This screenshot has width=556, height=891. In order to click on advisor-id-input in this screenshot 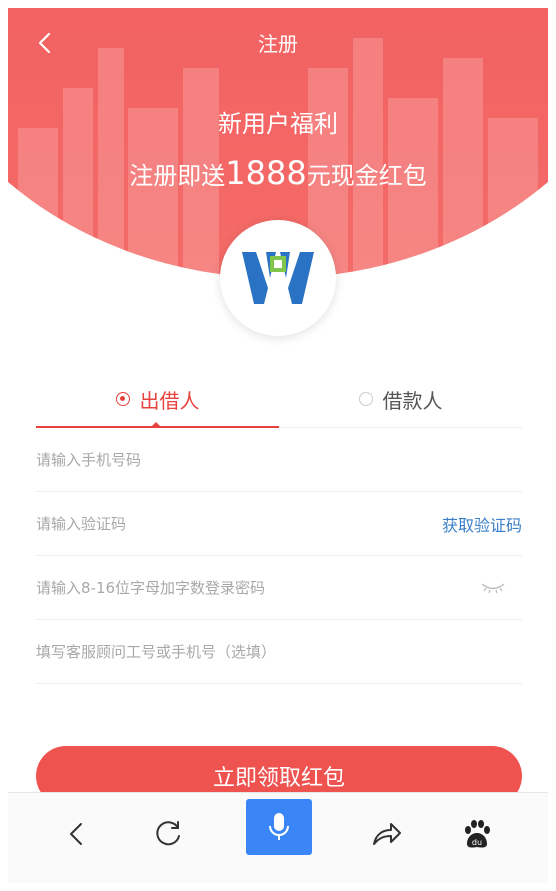, I will do `click(226, 652)`.